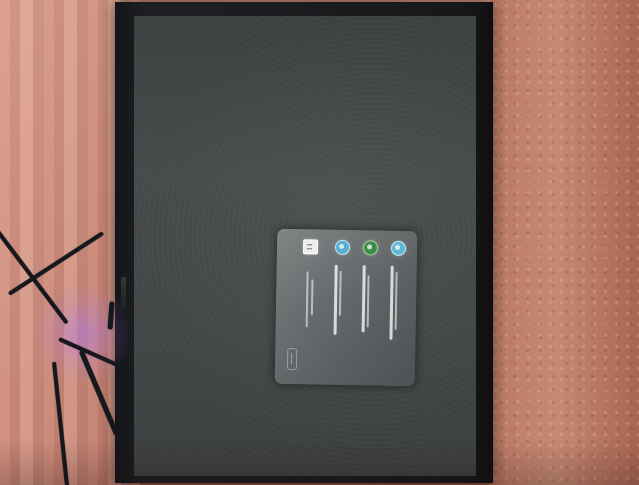 The image size is (639, 485). Describe the element at coordinates (319, 462) in the screenshot. I see `photo-bottom-shadow` at that location.